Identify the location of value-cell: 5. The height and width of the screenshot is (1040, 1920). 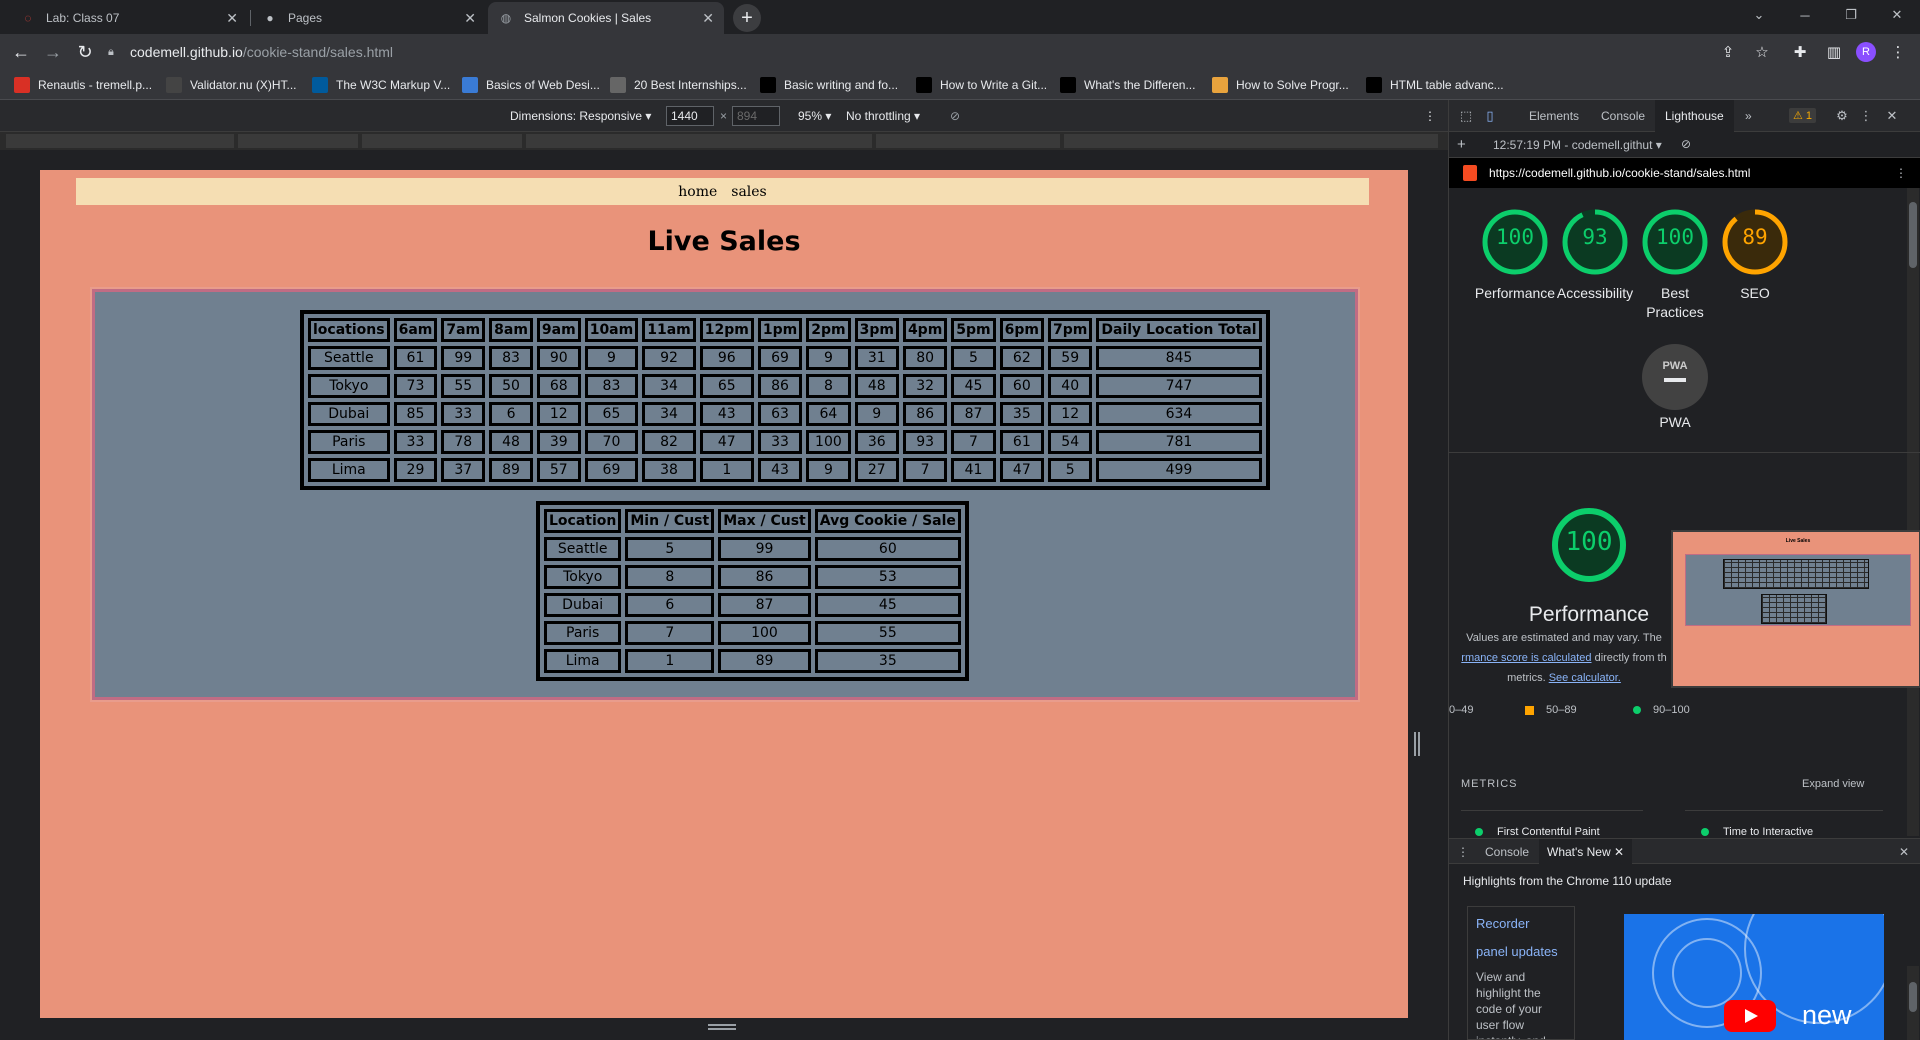
(670, 549).